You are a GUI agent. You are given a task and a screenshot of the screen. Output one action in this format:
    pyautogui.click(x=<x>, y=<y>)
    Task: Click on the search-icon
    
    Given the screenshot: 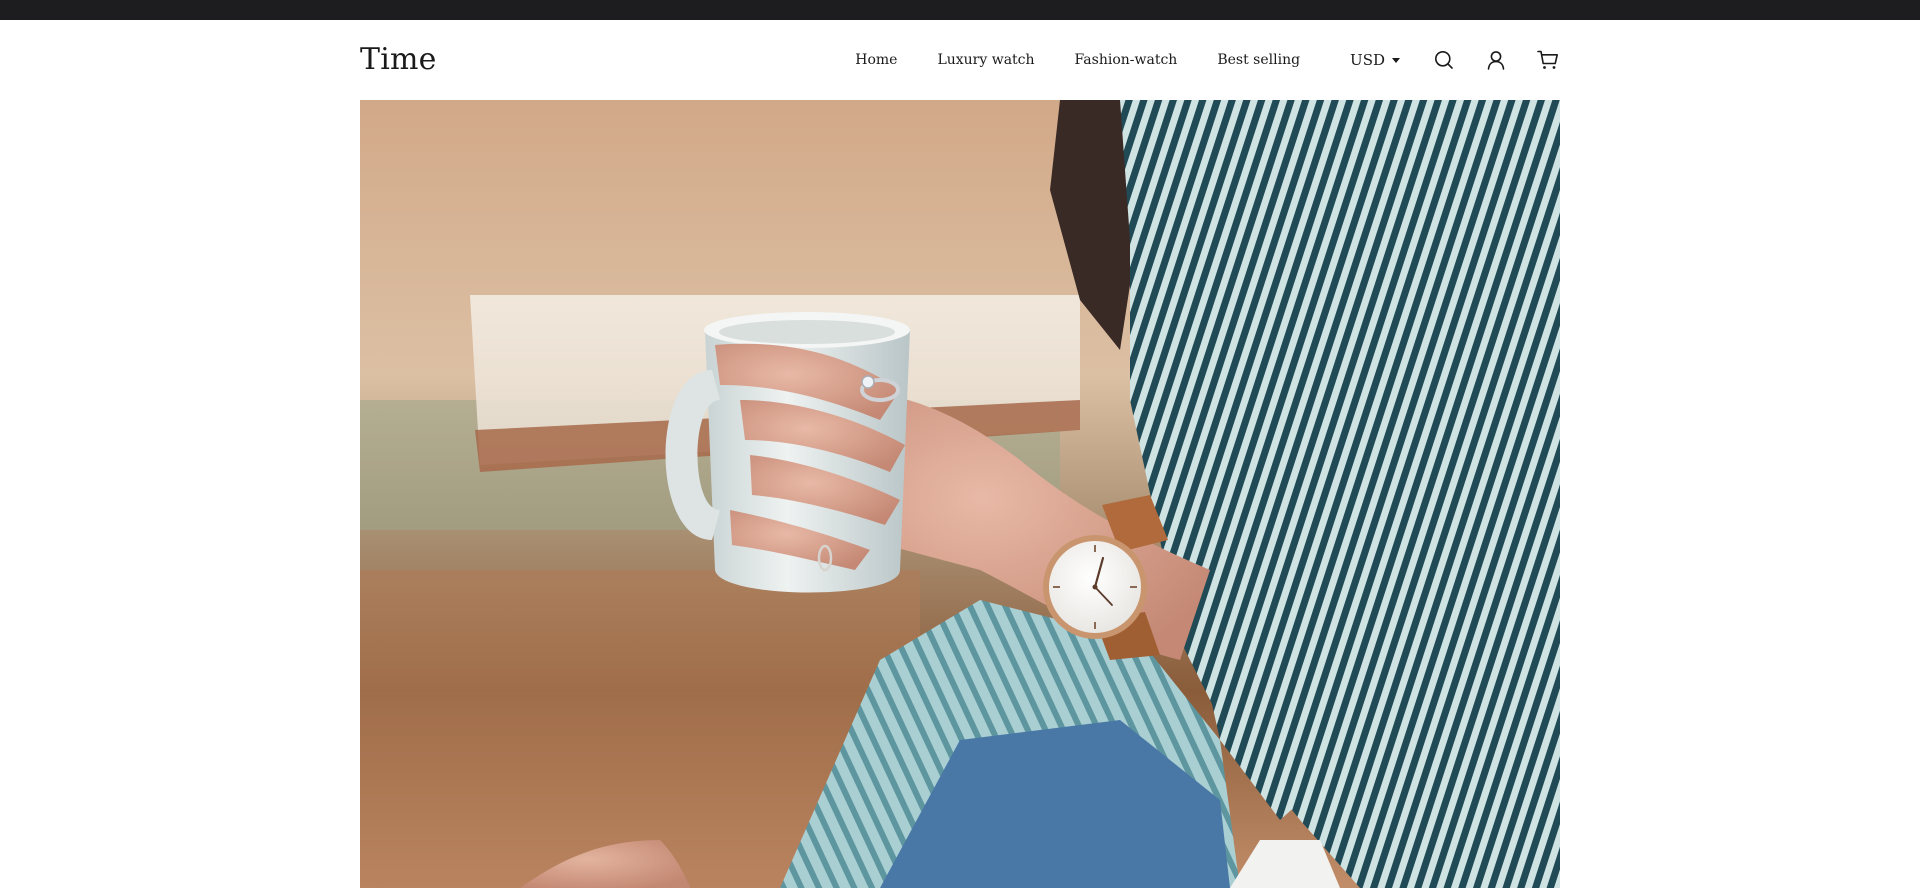 What is the action you would take?
    pyautogui.click(x=1444, y=60)
    